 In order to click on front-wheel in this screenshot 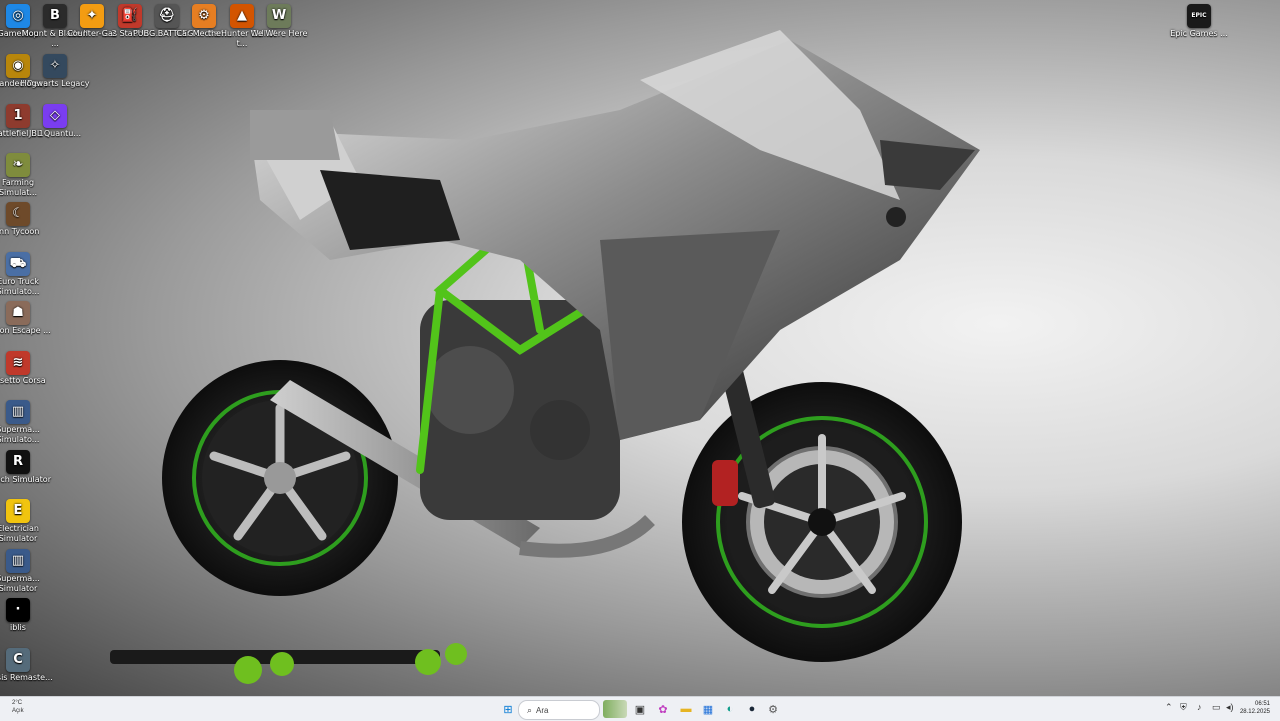, I will do `click(822, 522)`.